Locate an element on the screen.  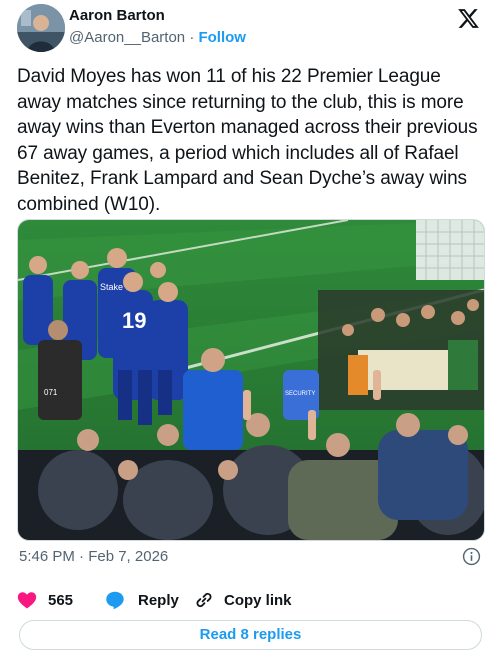
read-replies-button: Read 8 replies is located at coordinates (250, 635).